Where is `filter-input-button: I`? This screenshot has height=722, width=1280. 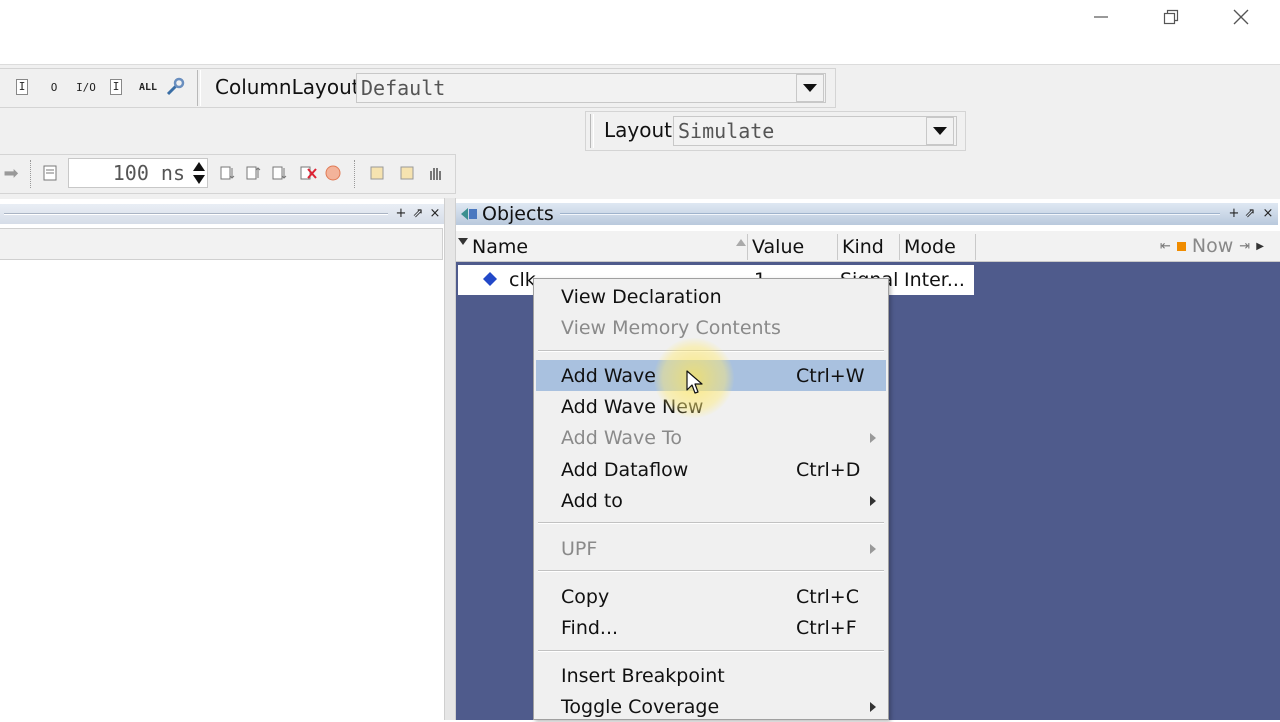
filter-input-button: I is located at coordinates (22, 87).